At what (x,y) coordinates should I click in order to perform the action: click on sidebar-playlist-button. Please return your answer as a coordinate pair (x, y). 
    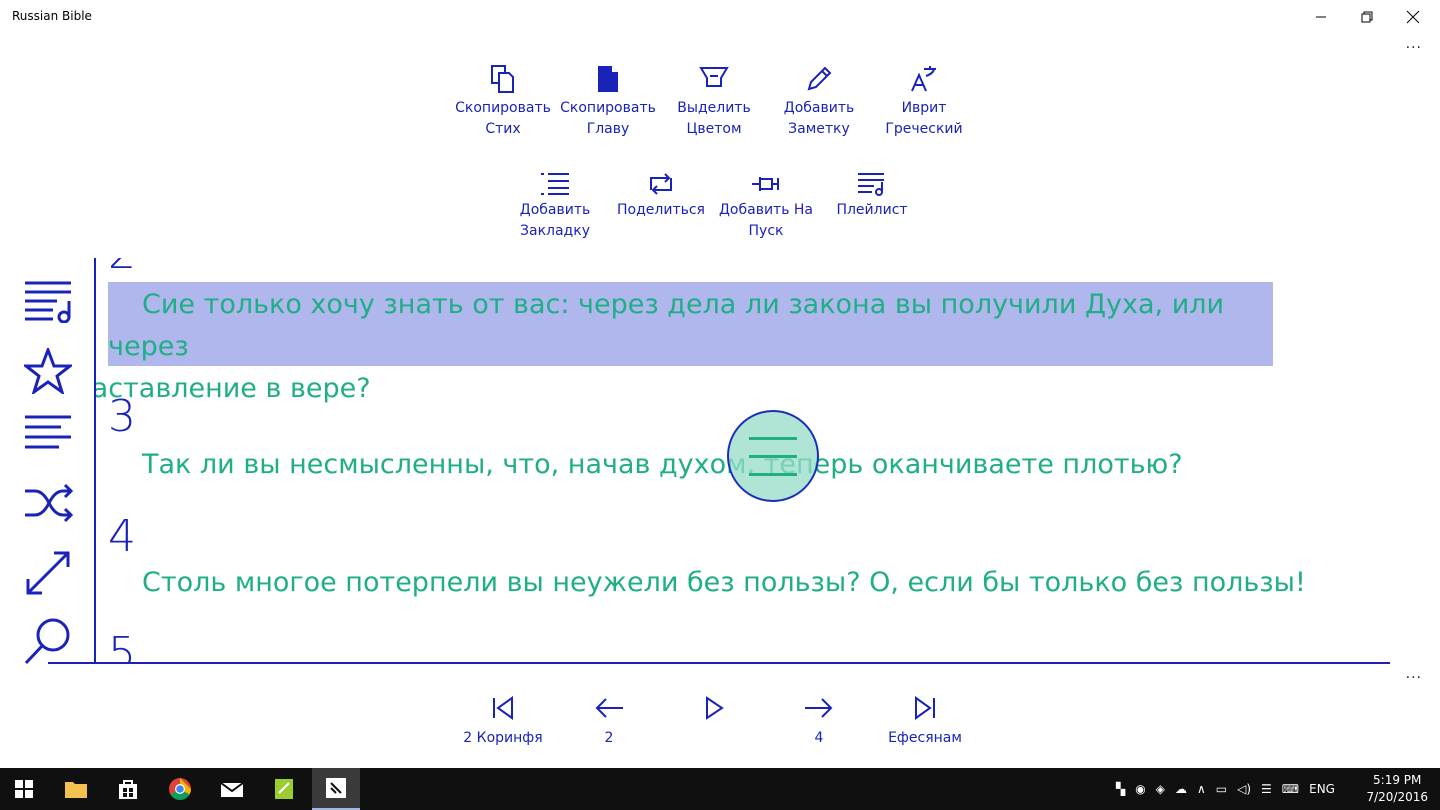
    Looking at the image, I should click on (48, 301).